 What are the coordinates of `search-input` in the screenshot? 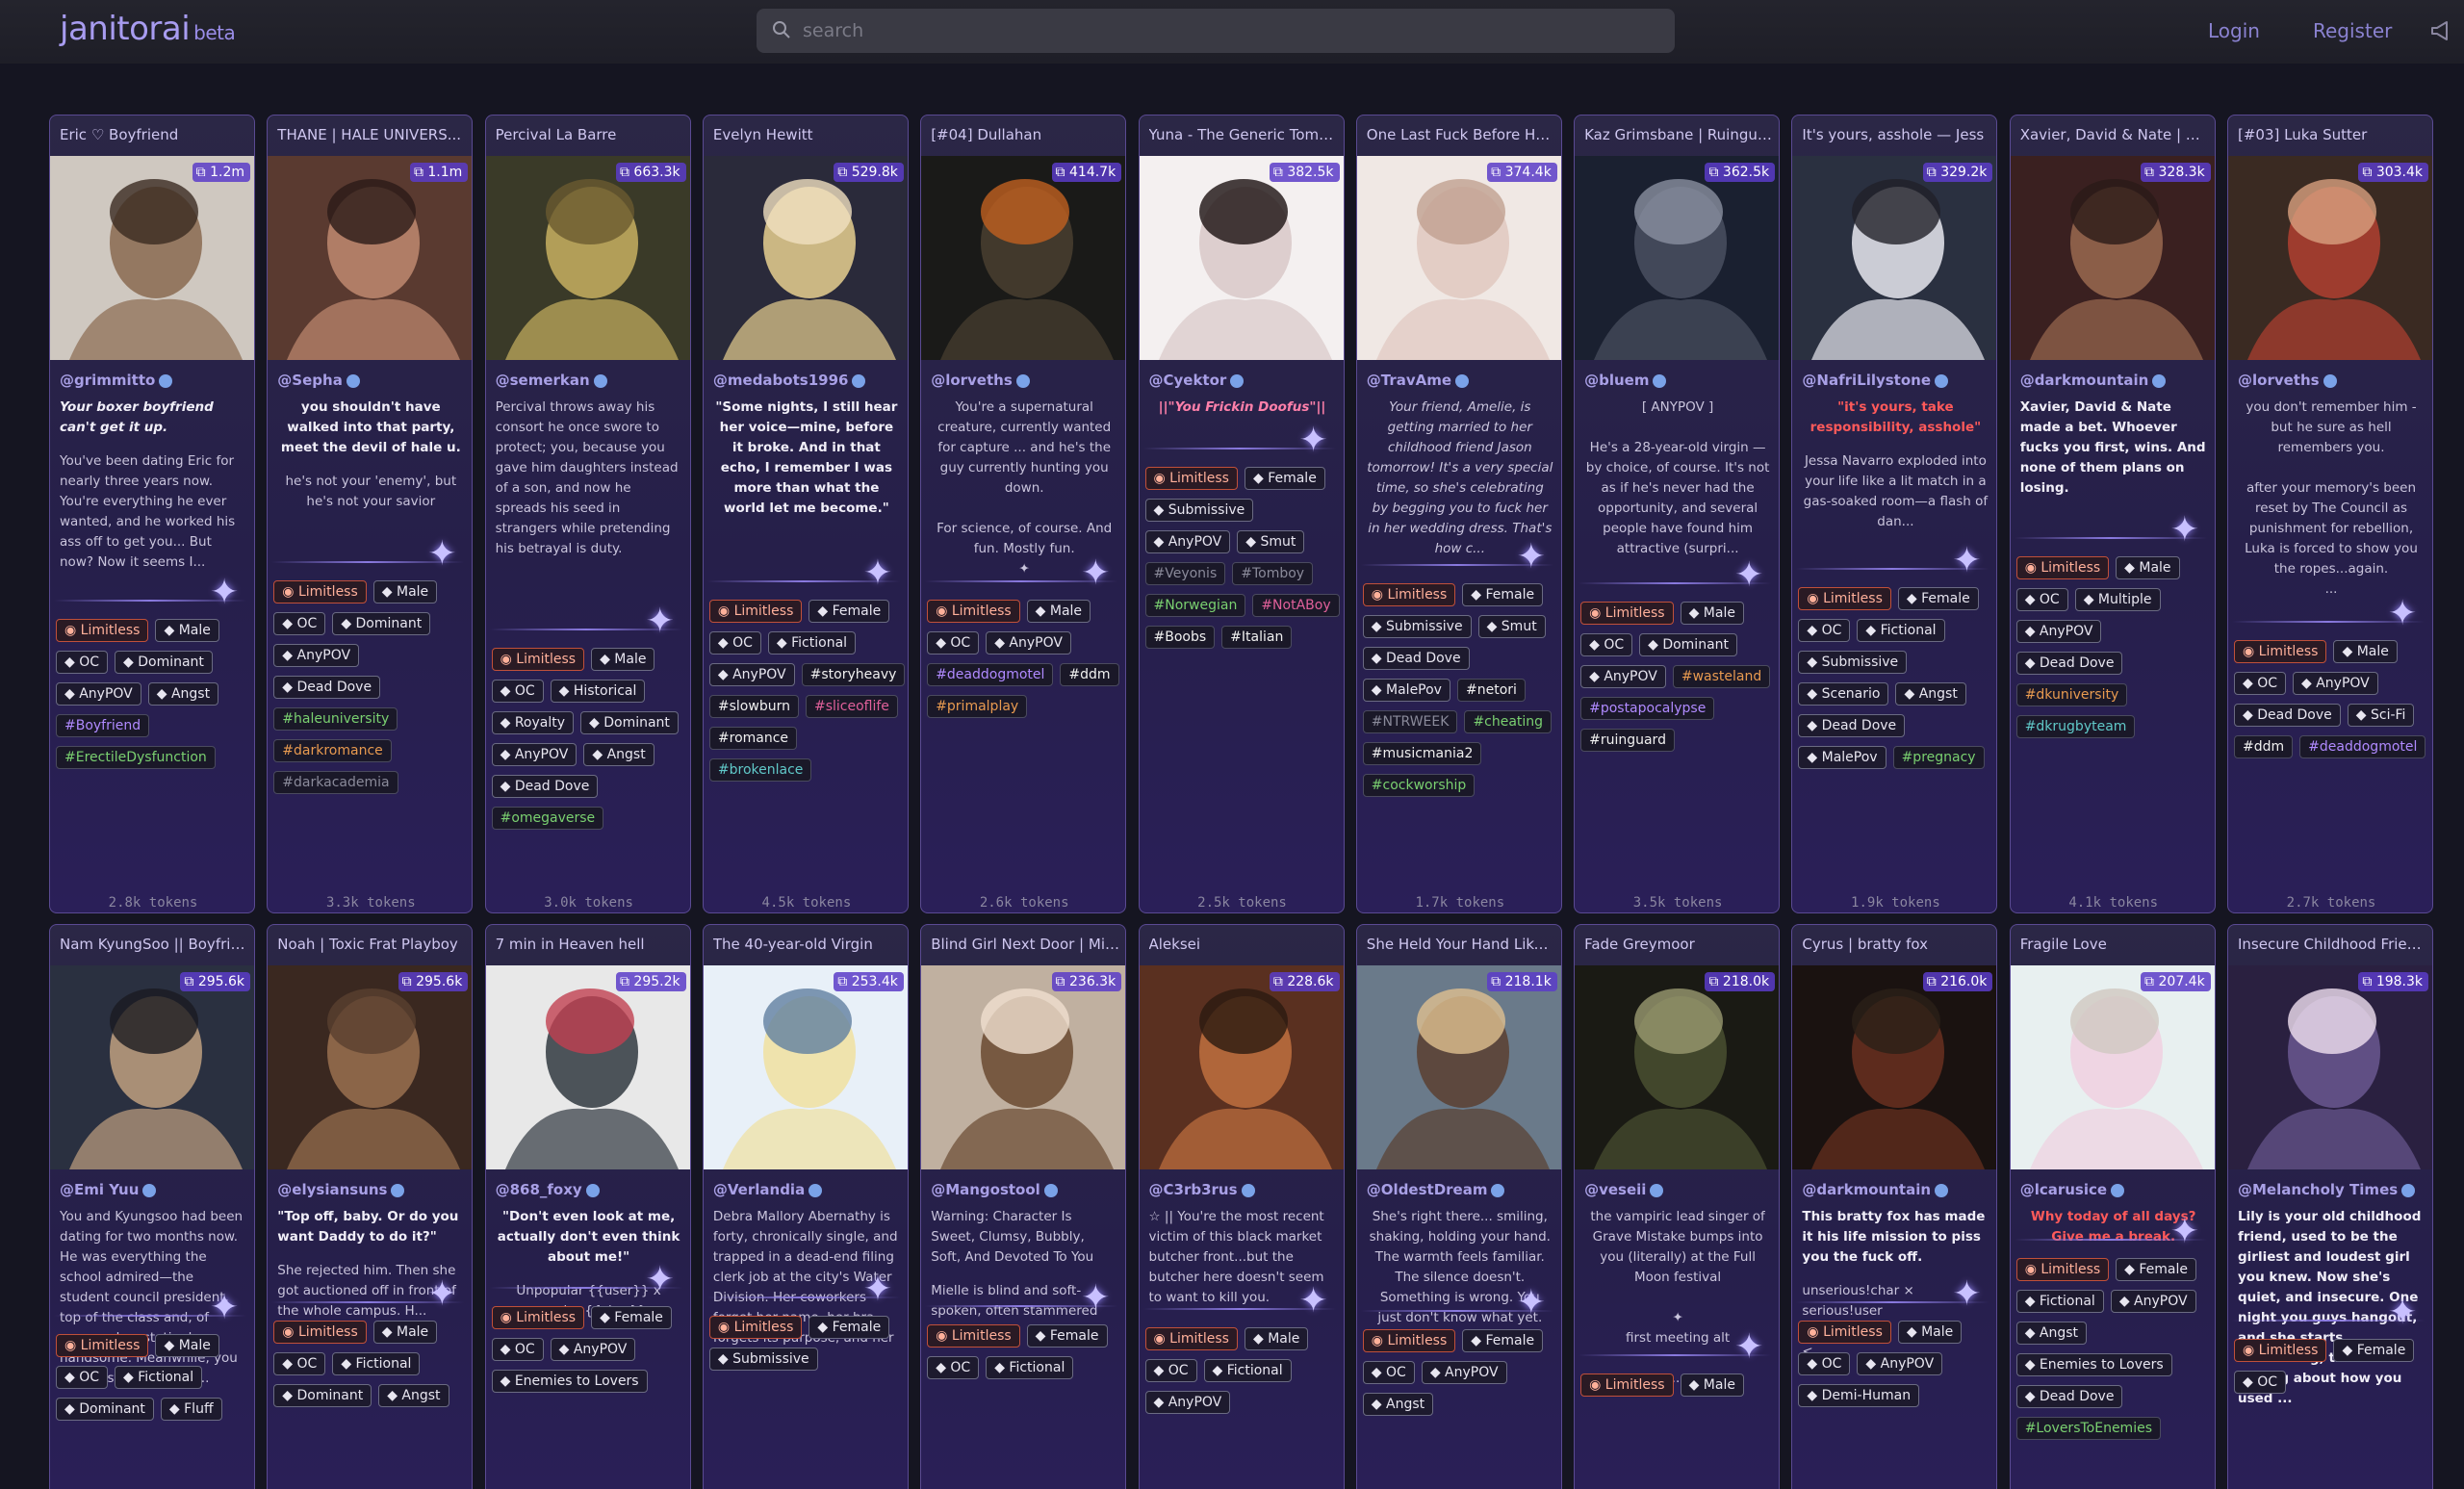 It's located at (1226, 31).